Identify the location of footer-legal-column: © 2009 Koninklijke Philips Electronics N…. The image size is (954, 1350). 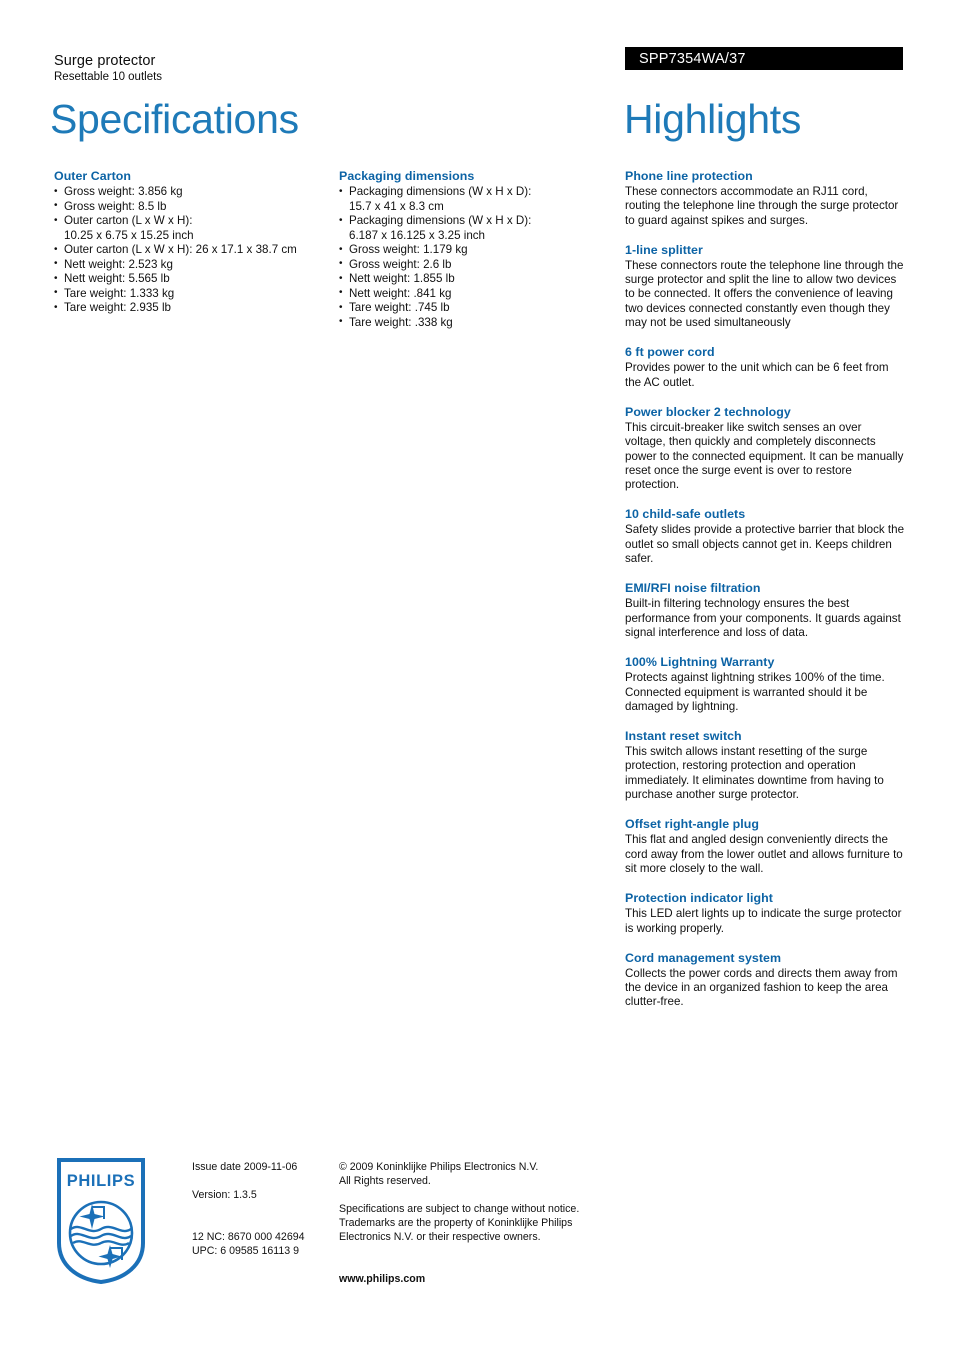
(489, 1223).